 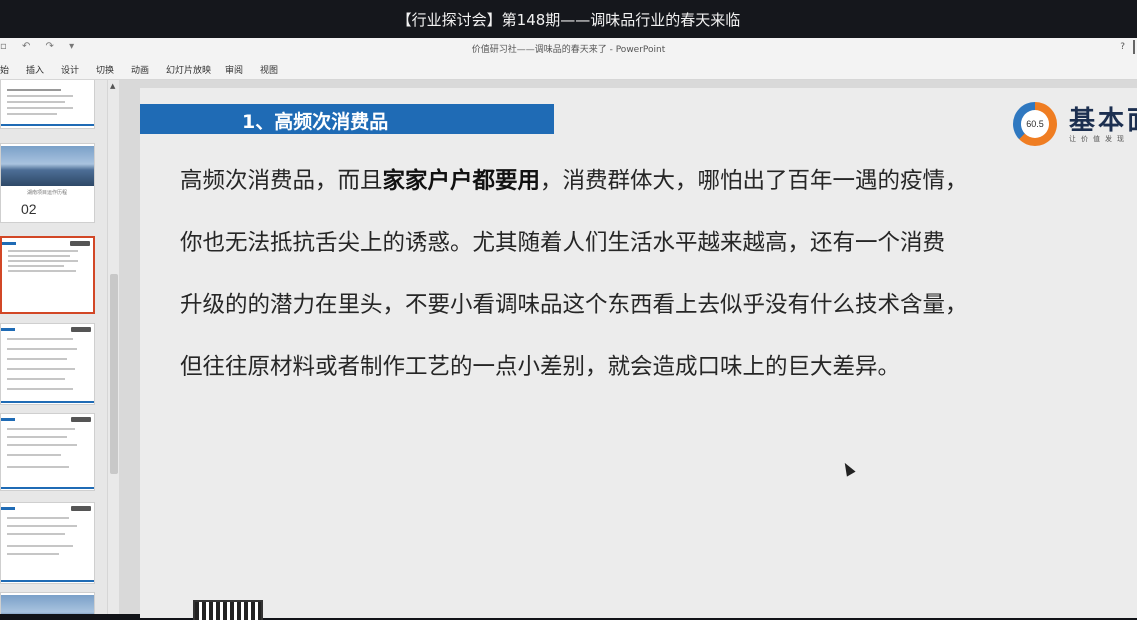 What do you see at coordinates (47, 275) in the screenshot?
I see `slide-thumbnail-selected` at bounding box center [47, 275].